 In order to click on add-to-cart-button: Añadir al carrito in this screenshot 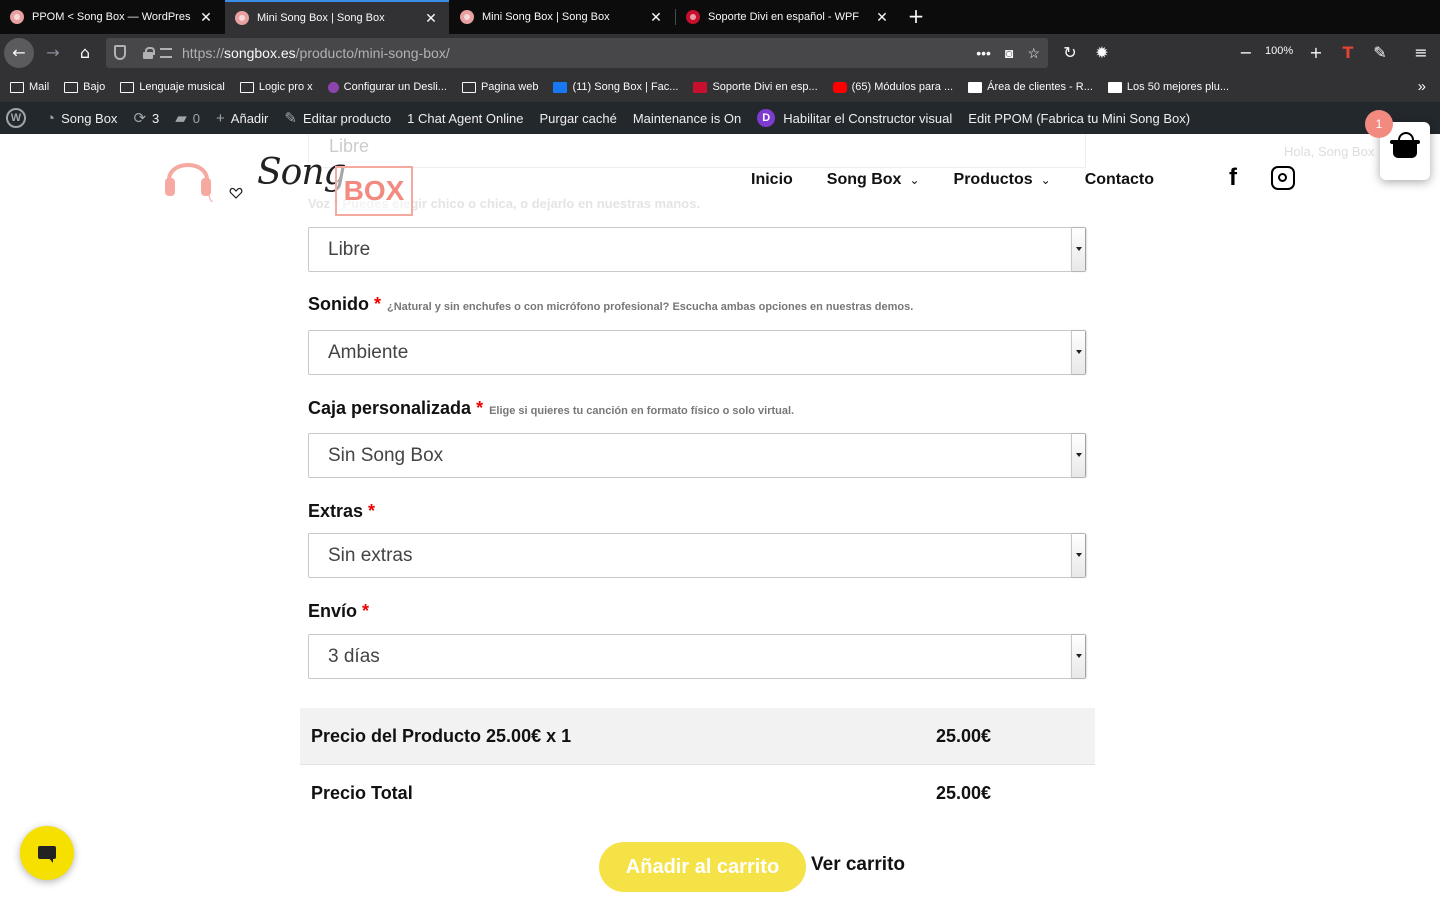, I will do `click(702, 867)`.